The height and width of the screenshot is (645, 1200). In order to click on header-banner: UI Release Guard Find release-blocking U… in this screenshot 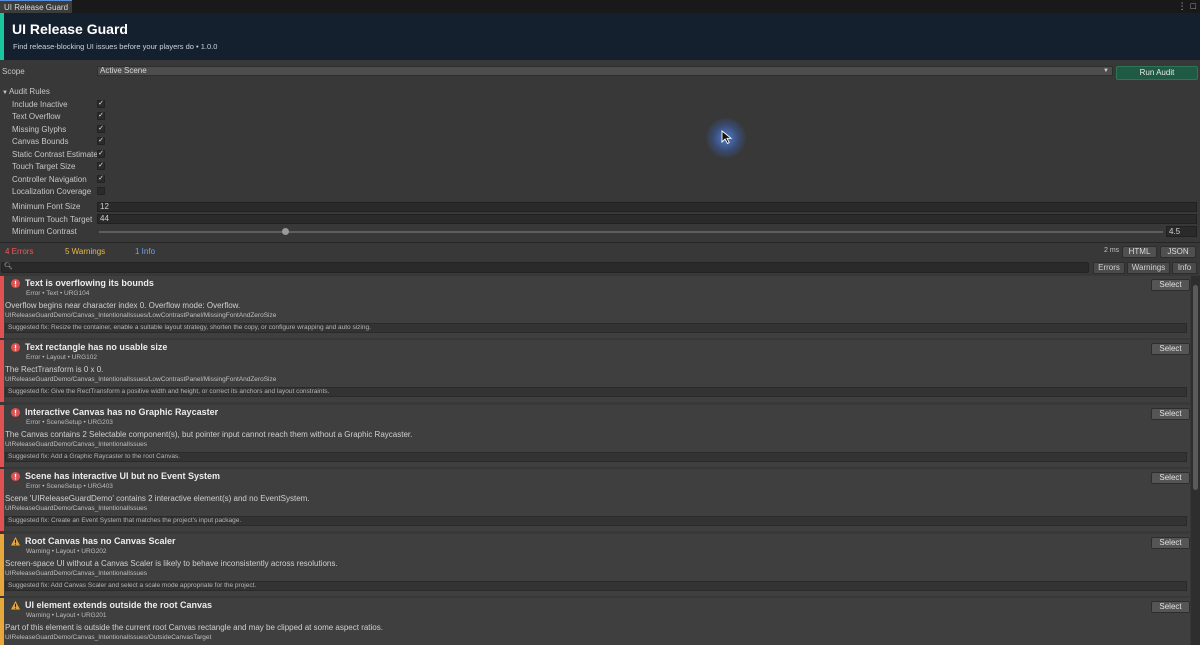, I will do `click(600, 36)`.